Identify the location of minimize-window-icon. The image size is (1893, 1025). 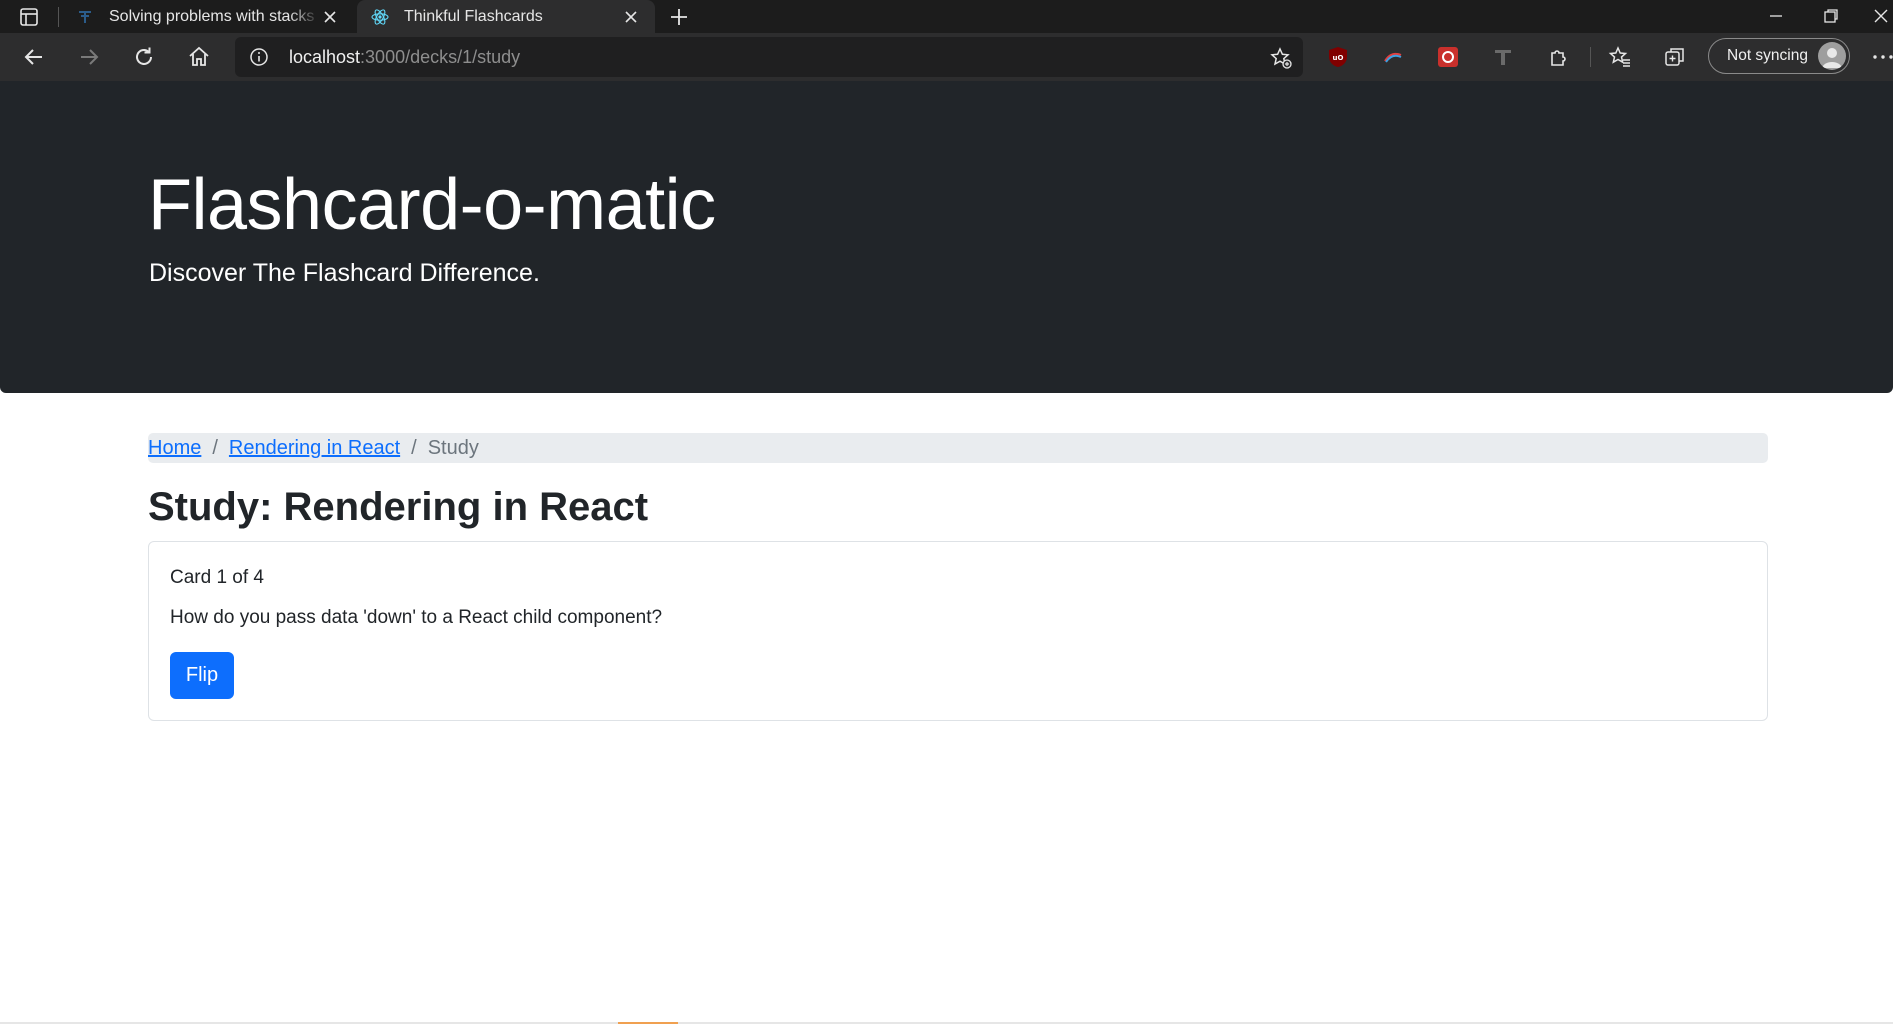
(1776, 16).